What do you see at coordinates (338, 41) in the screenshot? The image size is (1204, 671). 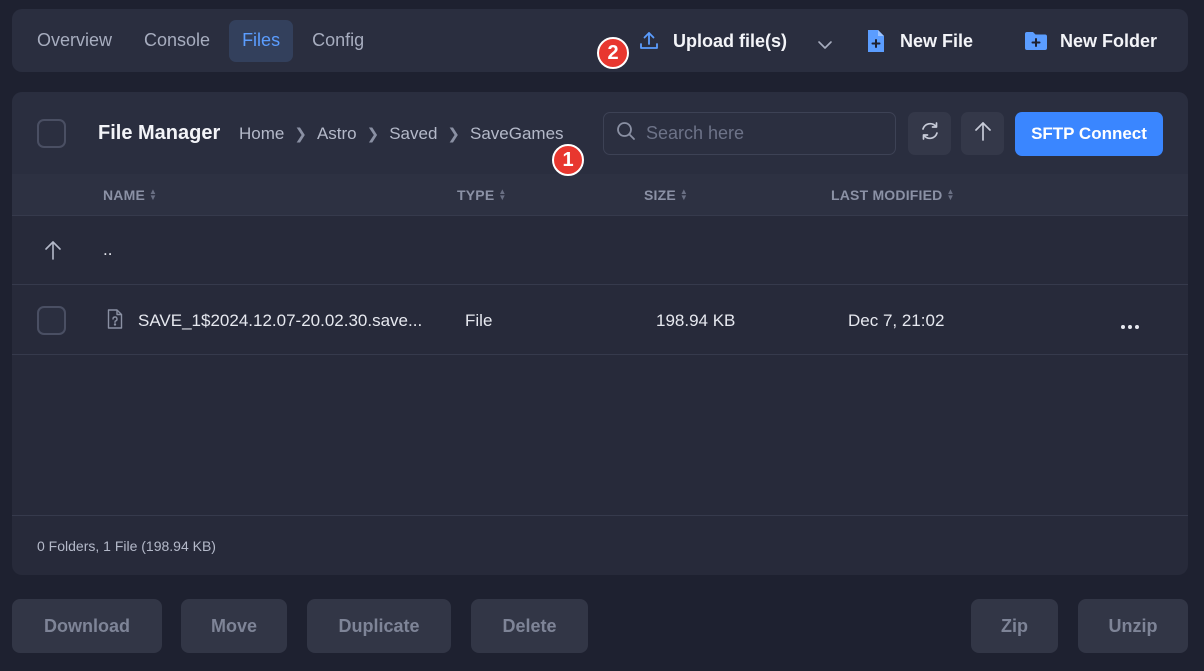 I see `tab-config: Config` at bounding box center [338, 41].